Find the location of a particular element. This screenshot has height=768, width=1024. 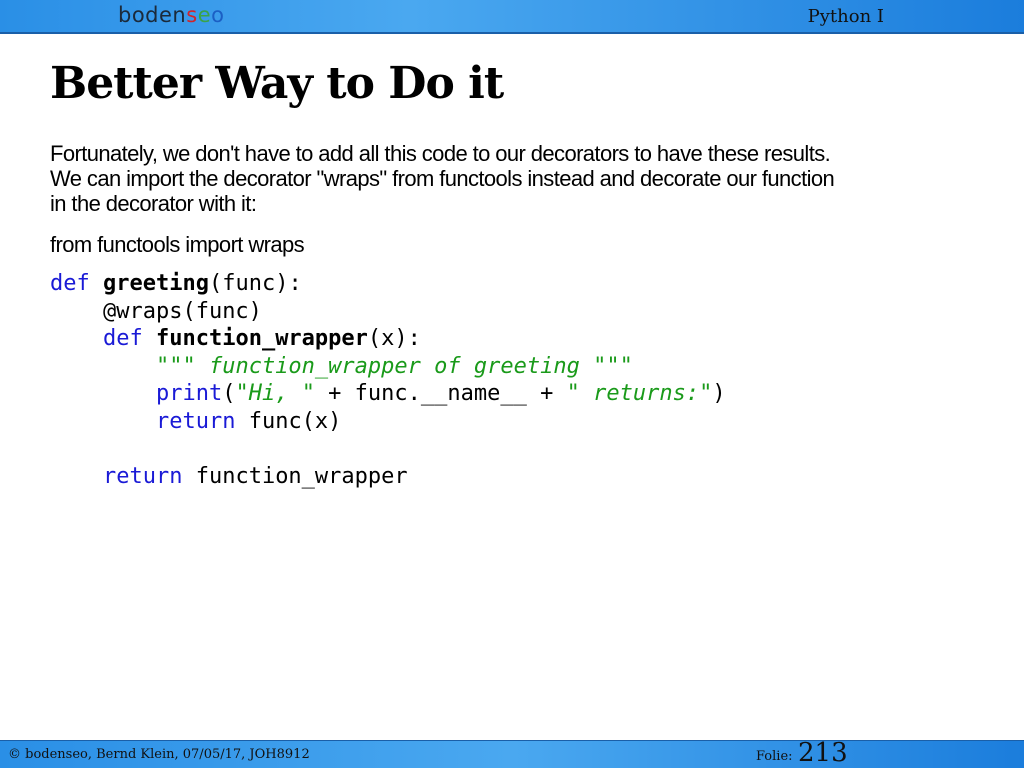

code-line: def greeting(func): is located at coordinates (388, 284).